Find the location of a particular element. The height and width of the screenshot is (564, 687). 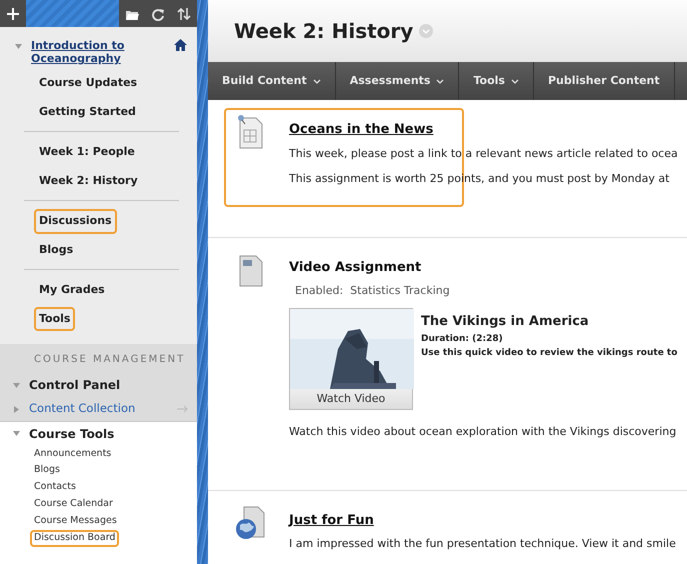

sidebar-item: Course Updates is located at coordinates (88, 83).